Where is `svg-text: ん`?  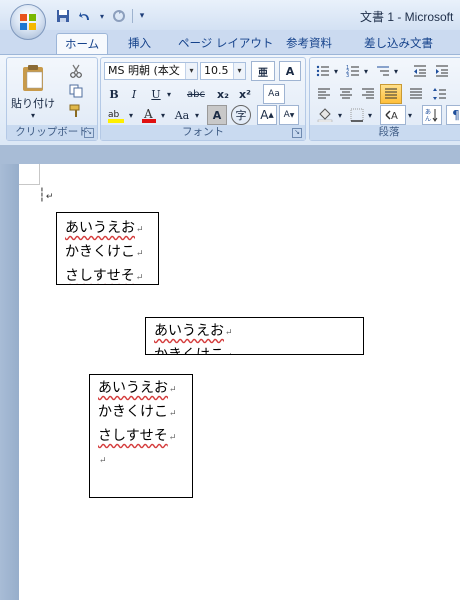
svg-text: ん is located at coordinates (428, 119).